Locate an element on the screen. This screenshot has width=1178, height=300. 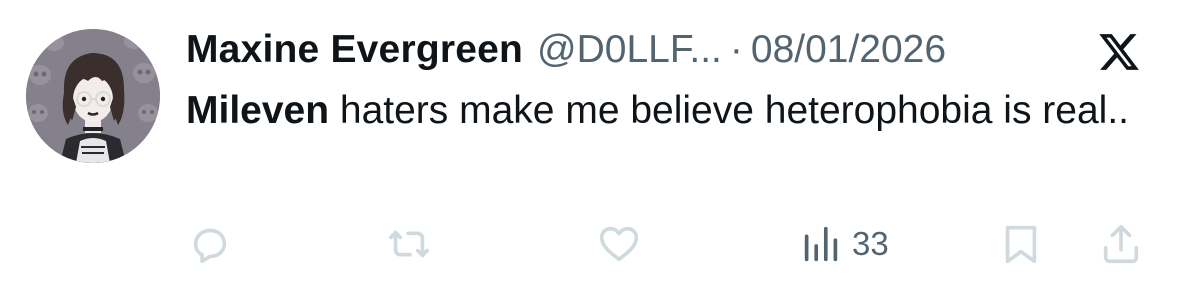
display-name: Maxine Evergreen is located at coordinates (354, 50).